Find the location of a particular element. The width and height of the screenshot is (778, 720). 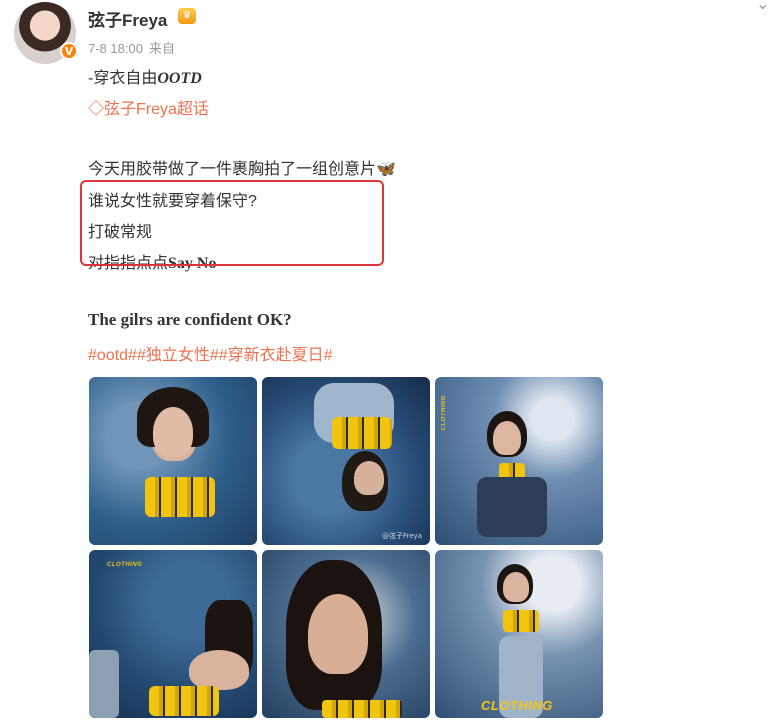

hashtags-link: #ootd##独立女性##穿新衣赴夏日# is located at coordinates (210, 353).